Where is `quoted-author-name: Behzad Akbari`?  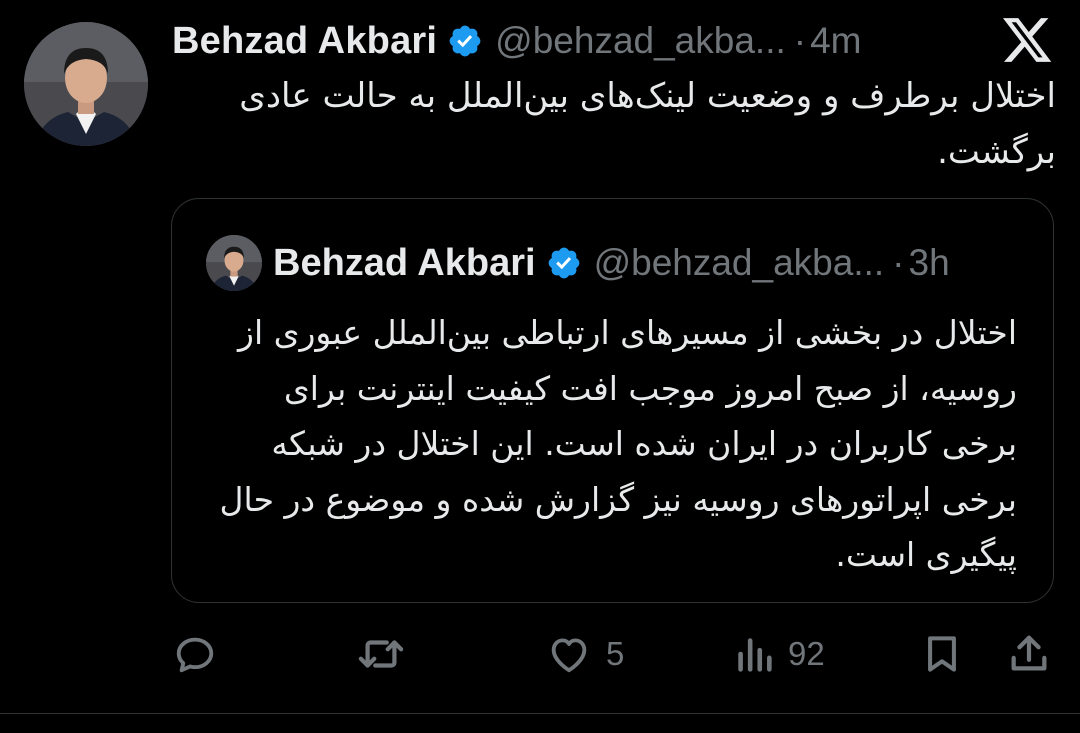
quoted-author-name: Behzad Akbari is located at coordinates (404, 263).